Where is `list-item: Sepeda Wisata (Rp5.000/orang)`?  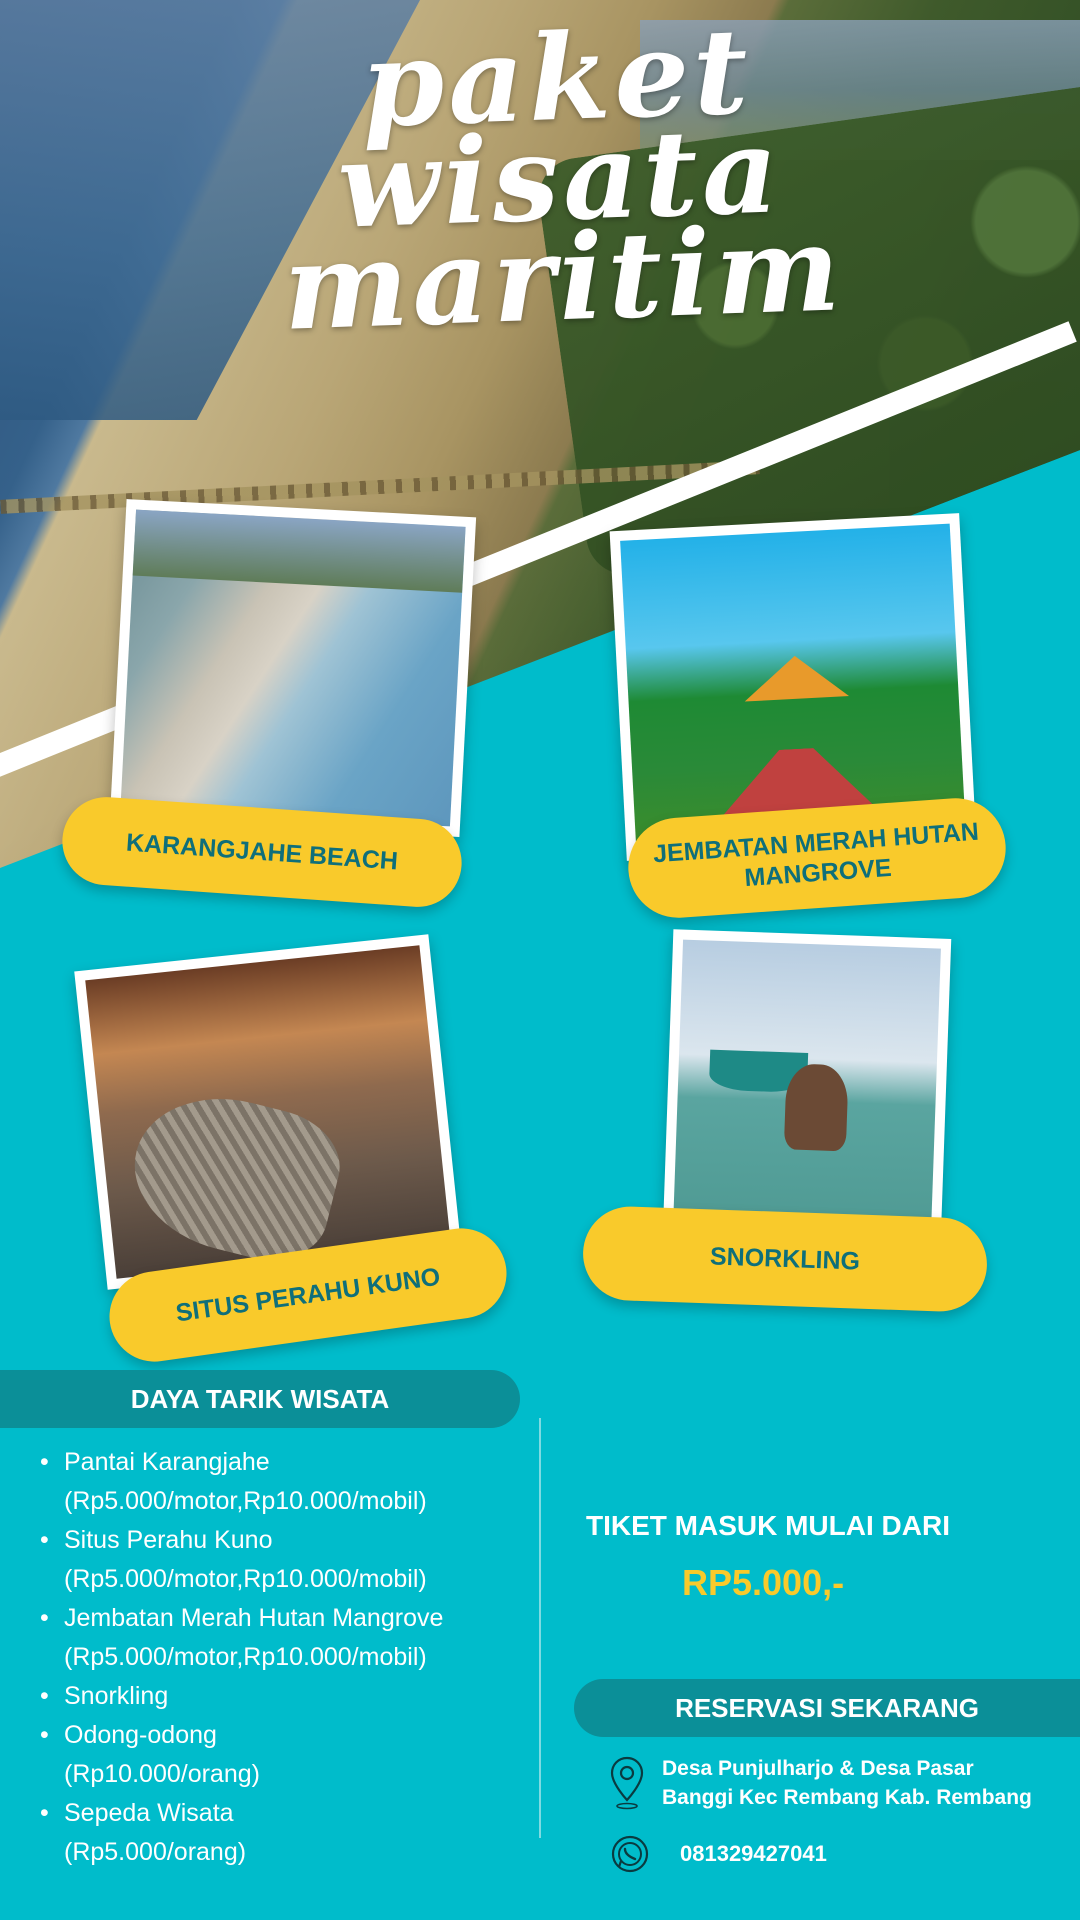 list-item: Sepeda Wisata (Rp5.000/orang) is located at coordinates (270, 1833).